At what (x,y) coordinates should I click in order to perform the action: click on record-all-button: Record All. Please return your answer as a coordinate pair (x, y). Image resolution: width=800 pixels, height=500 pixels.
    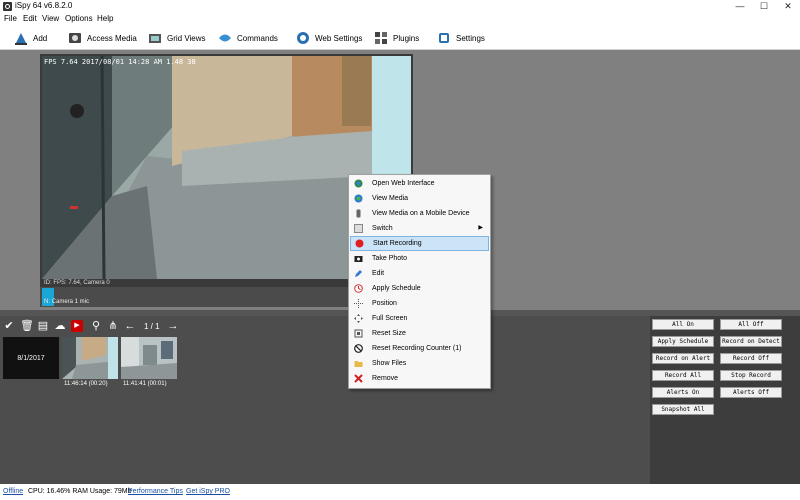
    Looking at the image, I should click on (683, 375).